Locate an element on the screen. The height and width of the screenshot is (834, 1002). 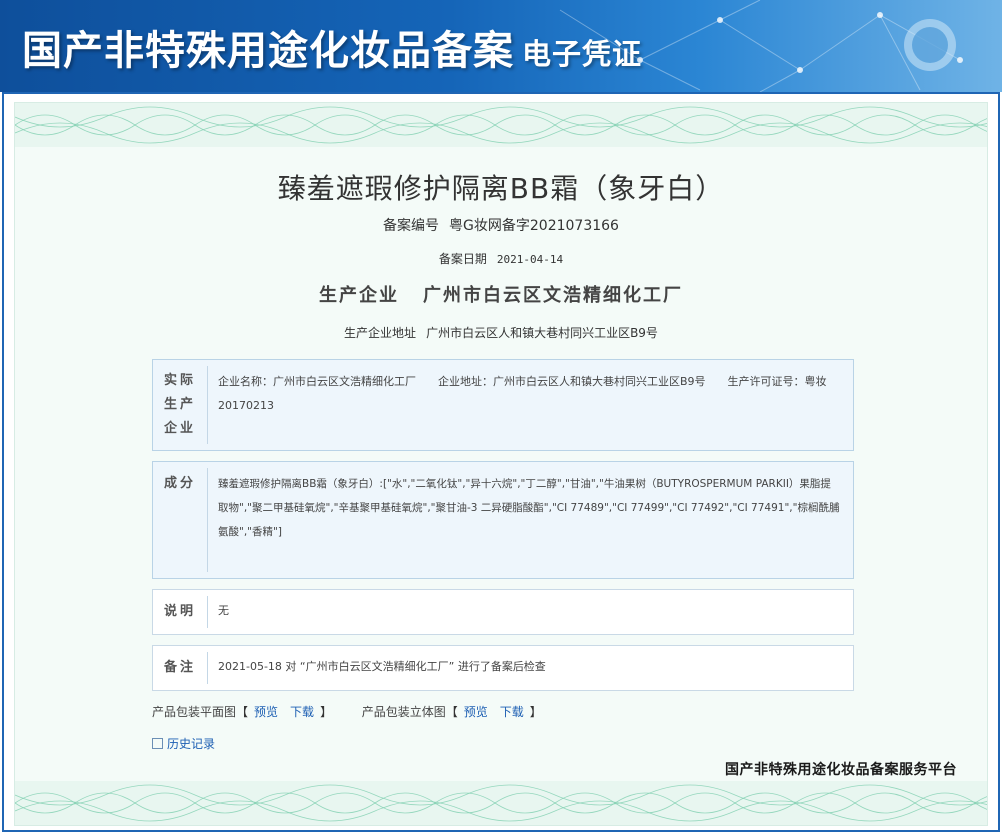
product-name: 臻羞遮瑕修护隔离BB霜（象牙白） is located at coordinates (501, 188).